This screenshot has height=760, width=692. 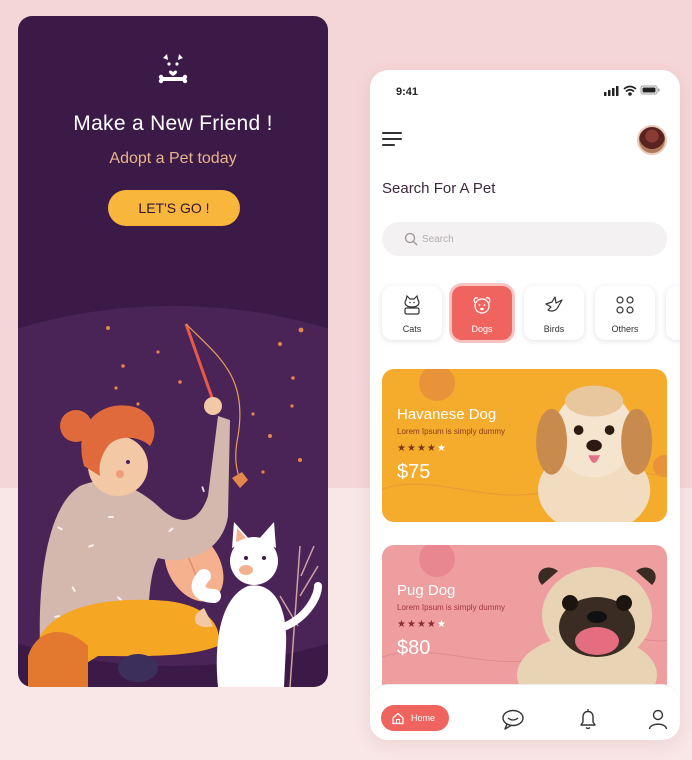 I want to click on welcome-title: Make a New Friend !, so click(x=173, y=123).